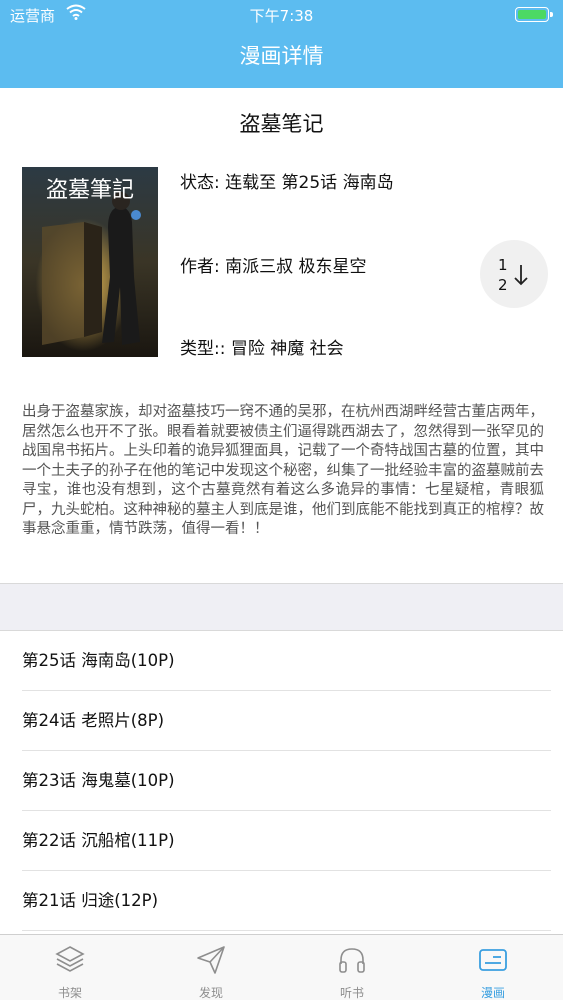  Describe the element at coordinates (90, 190) in the screenshot. I see `cover-title-text: 盗墓筆記` at that location.